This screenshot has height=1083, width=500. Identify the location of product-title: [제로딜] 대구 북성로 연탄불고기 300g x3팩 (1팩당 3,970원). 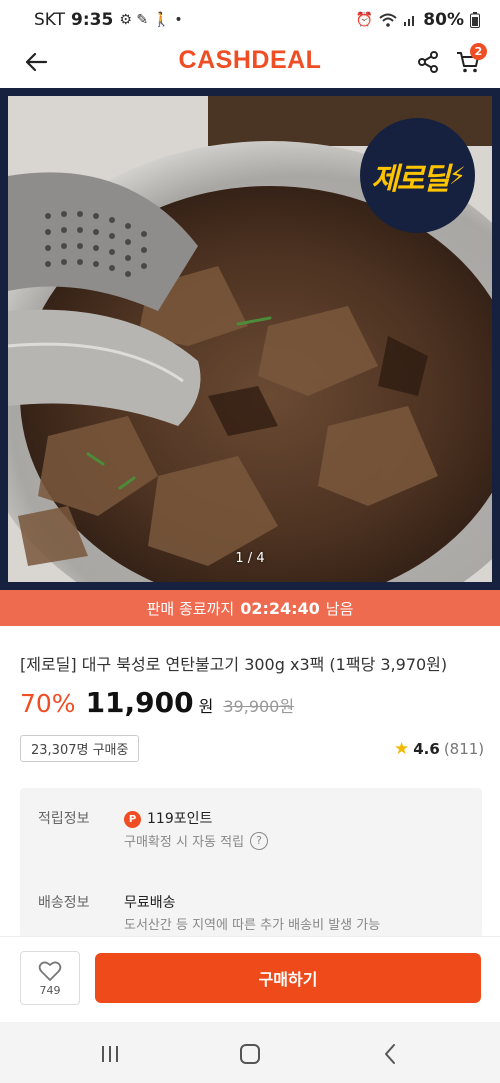
(234, 664).